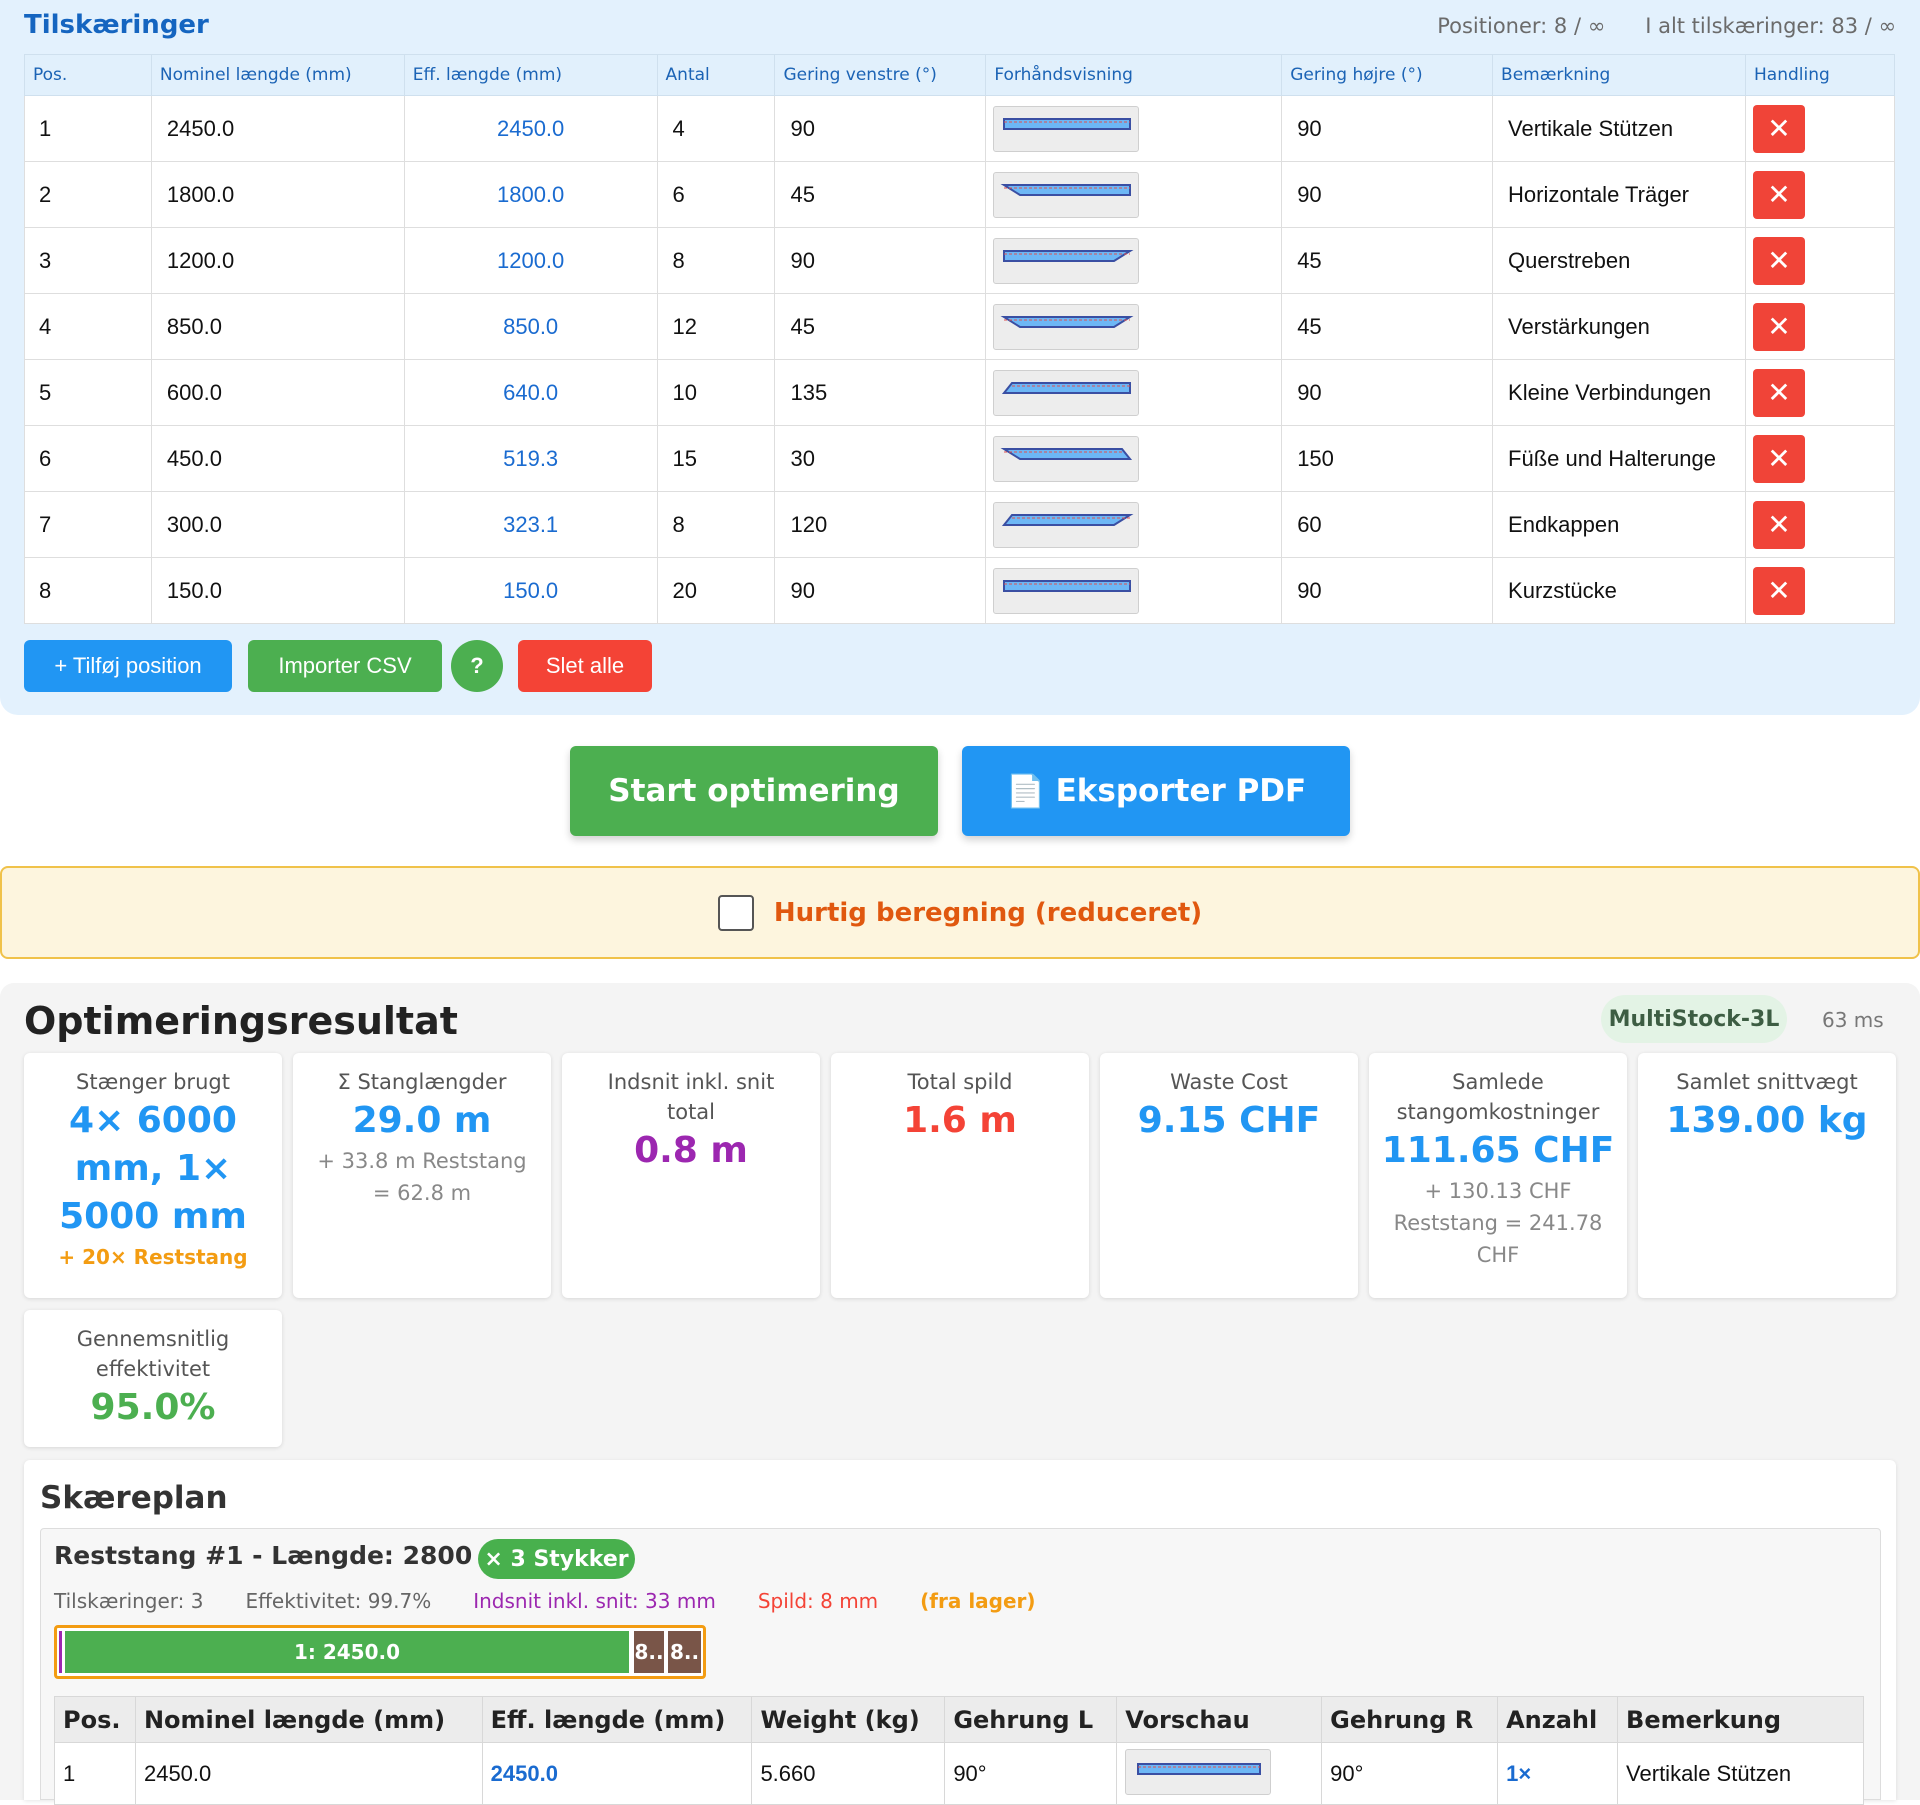 The width and height of the screenshot is (1920, 1805). Describe the element at coordinates (1820, 590) in the screenshot. I see `cell-action: ✕` at that location.